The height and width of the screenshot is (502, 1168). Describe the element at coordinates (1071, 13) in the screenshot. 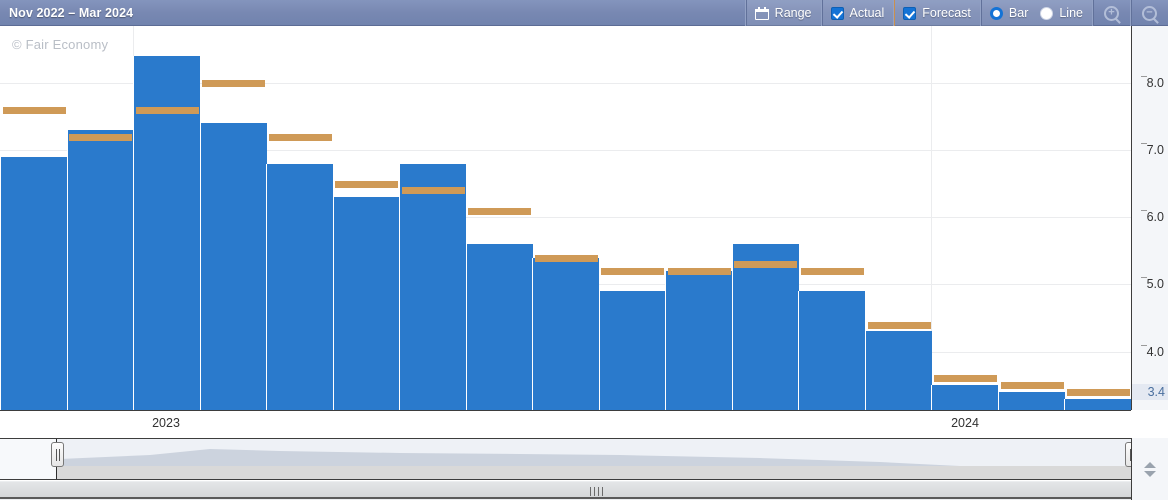

I see `line-label: Line` at that location.